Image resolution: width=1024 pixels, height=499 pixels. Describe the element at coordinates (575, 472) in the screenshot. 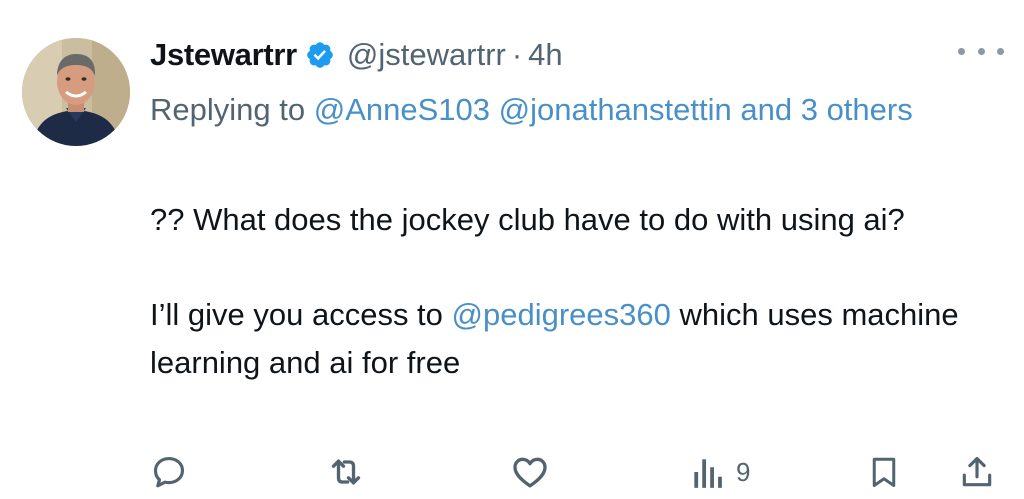

I see `action-bar: 9` at that location.